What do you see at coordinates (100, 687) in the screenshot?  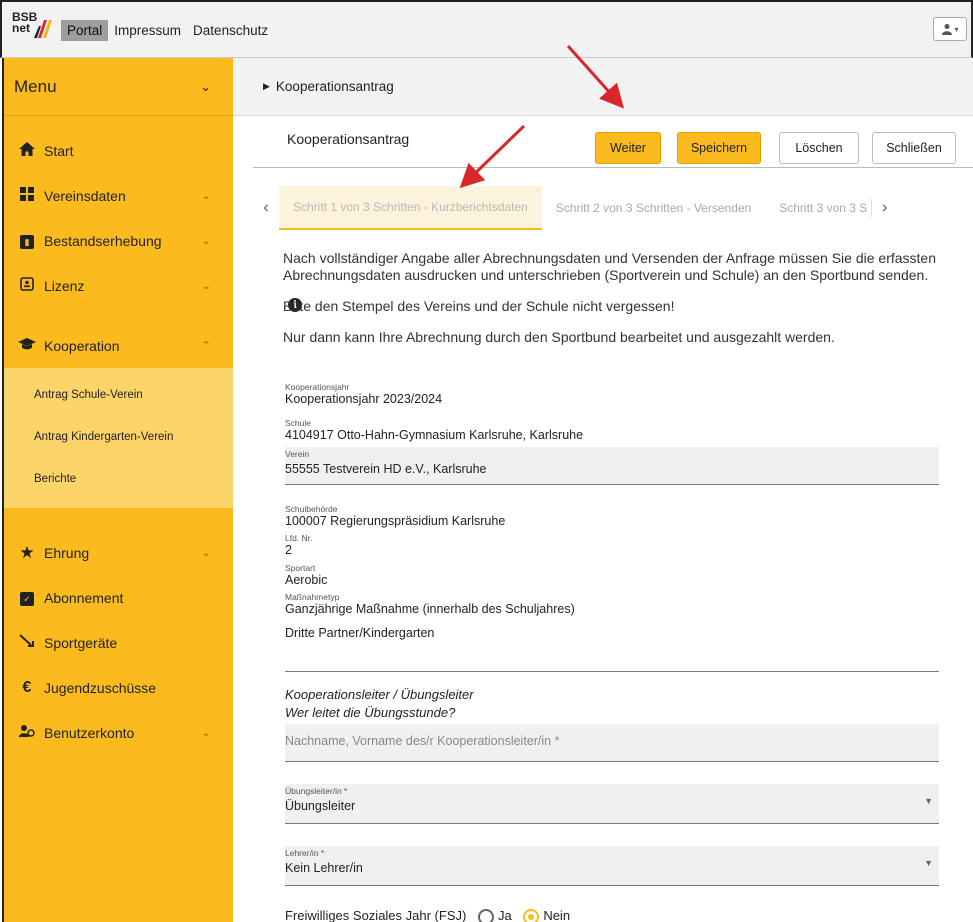 I see `sidebar-item-label: Jugendzuschüsse` at bounding box center [100, 687].